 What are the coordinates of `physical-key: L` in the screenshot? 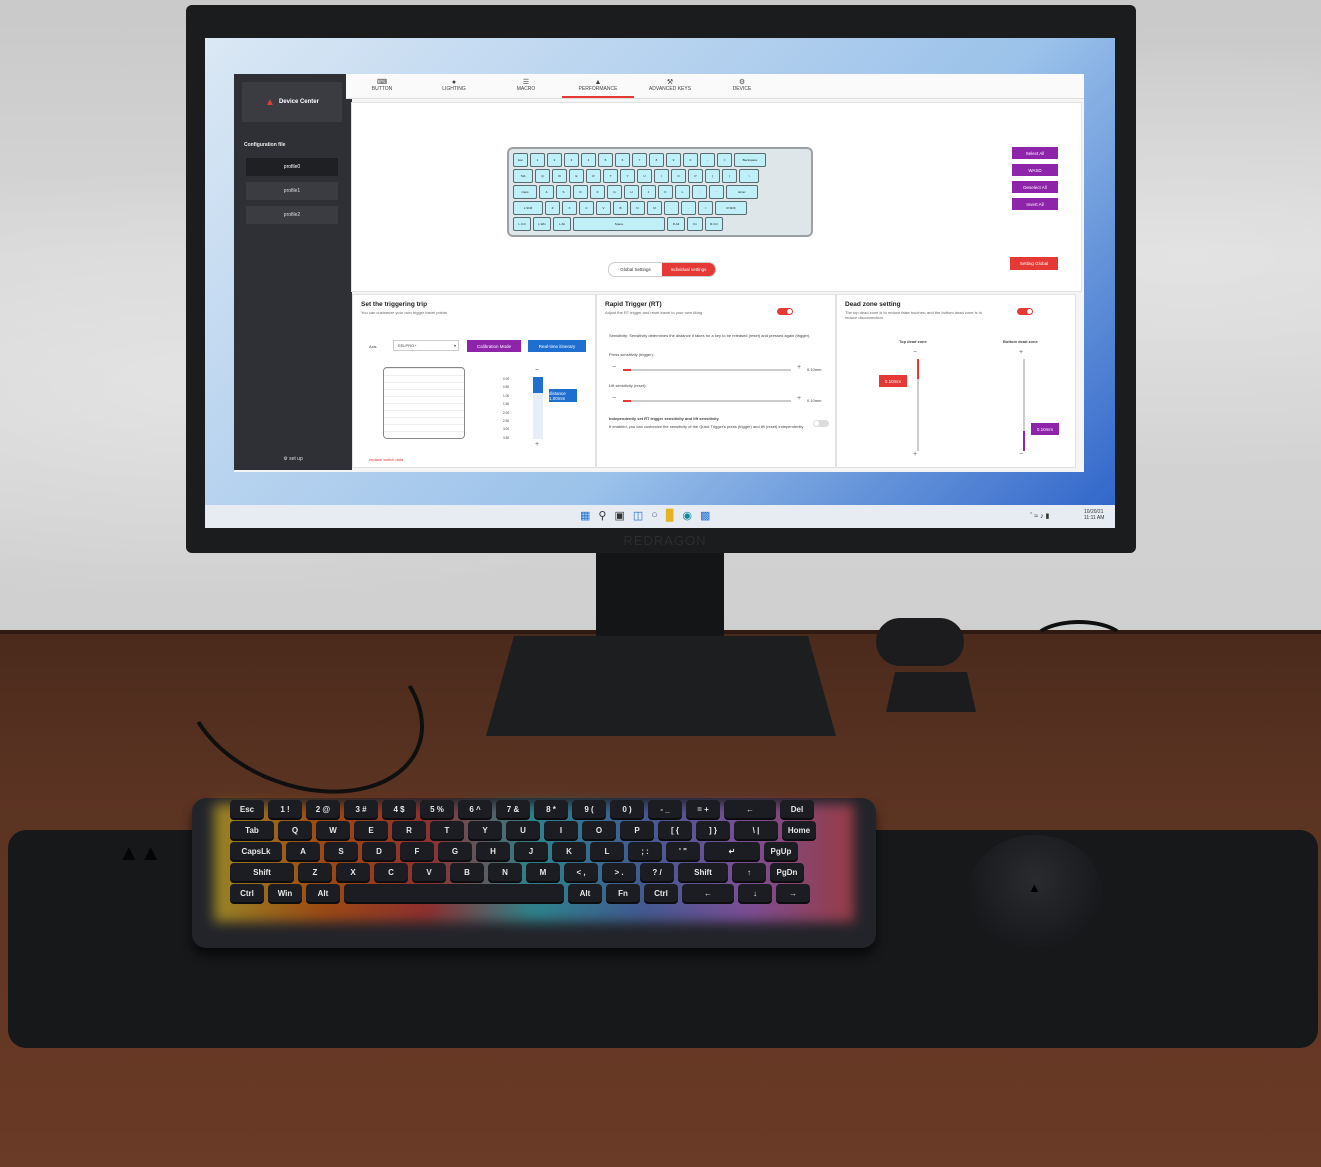 It's located at (607, 851).